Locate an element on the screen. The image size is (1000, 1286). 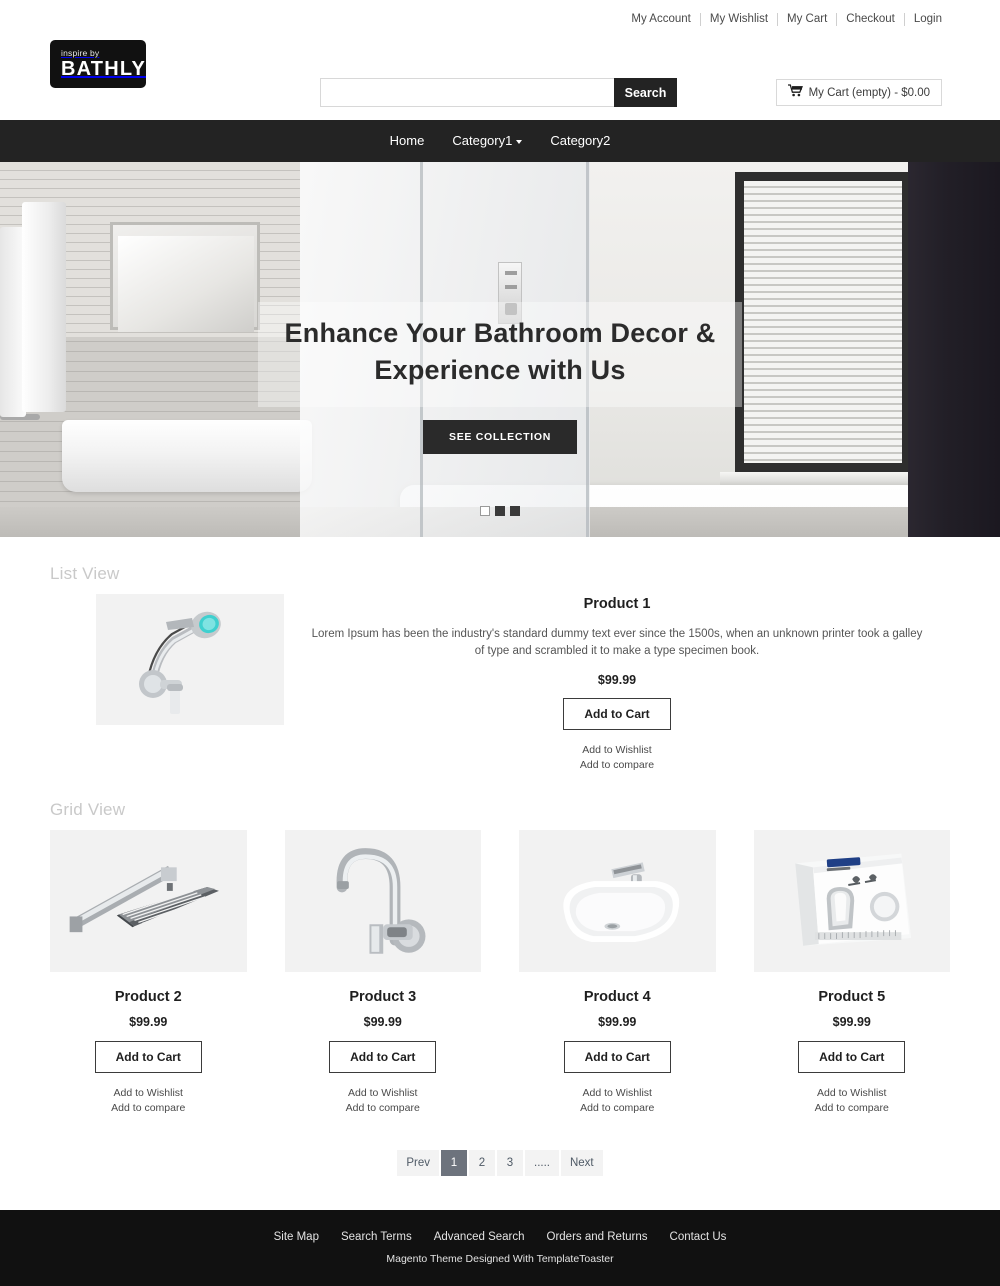
chevron-down-icon is located at coordinates (519, 142).